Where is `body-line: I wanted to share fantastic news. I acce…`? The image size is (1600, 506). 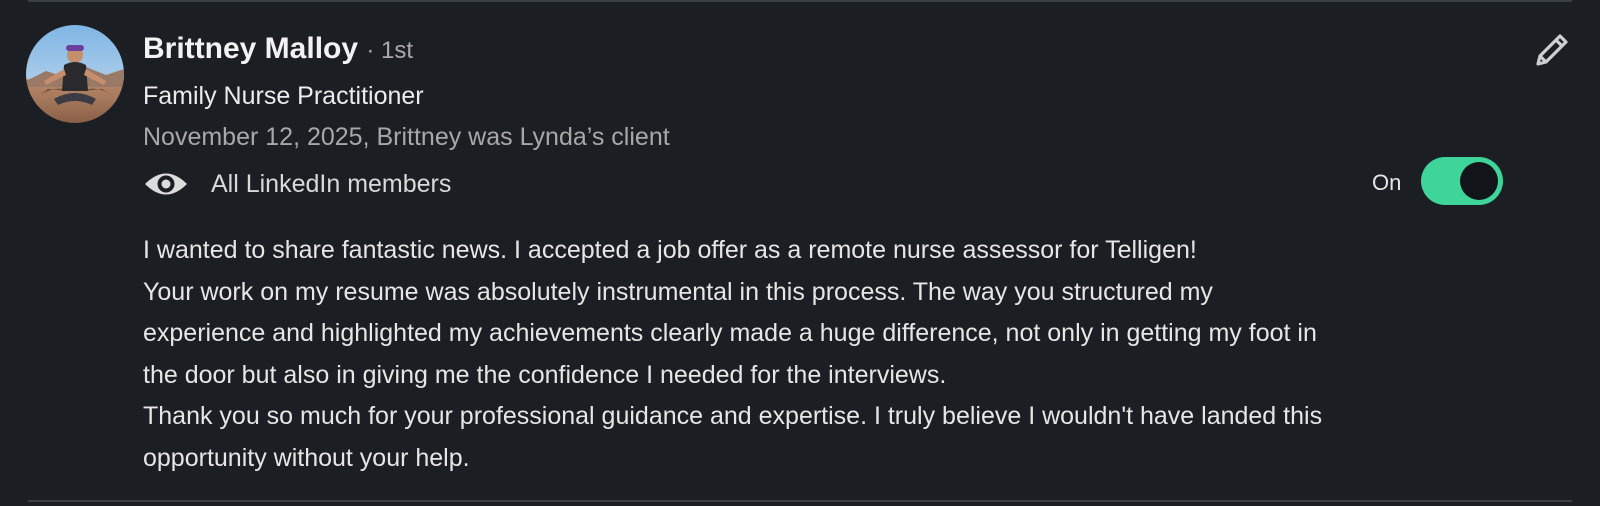 body-line: I wanted to share fantastic news. I acce… is located at coordinates (670, 250).